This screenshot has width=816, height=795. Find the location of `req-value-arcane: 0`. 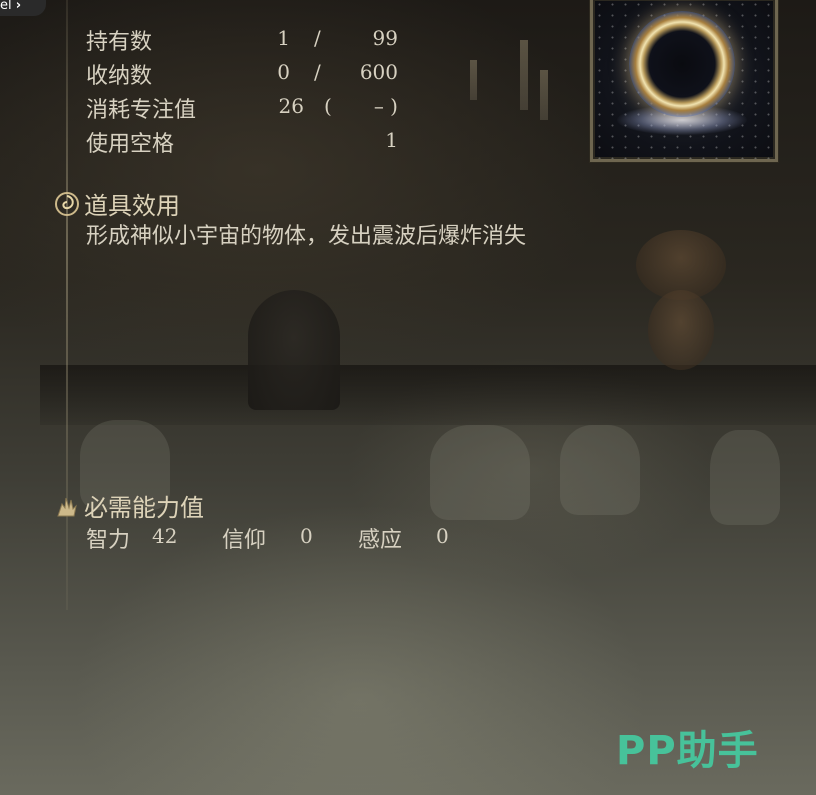

req-value-arcane: 0 is located at coordinates (442, 536).